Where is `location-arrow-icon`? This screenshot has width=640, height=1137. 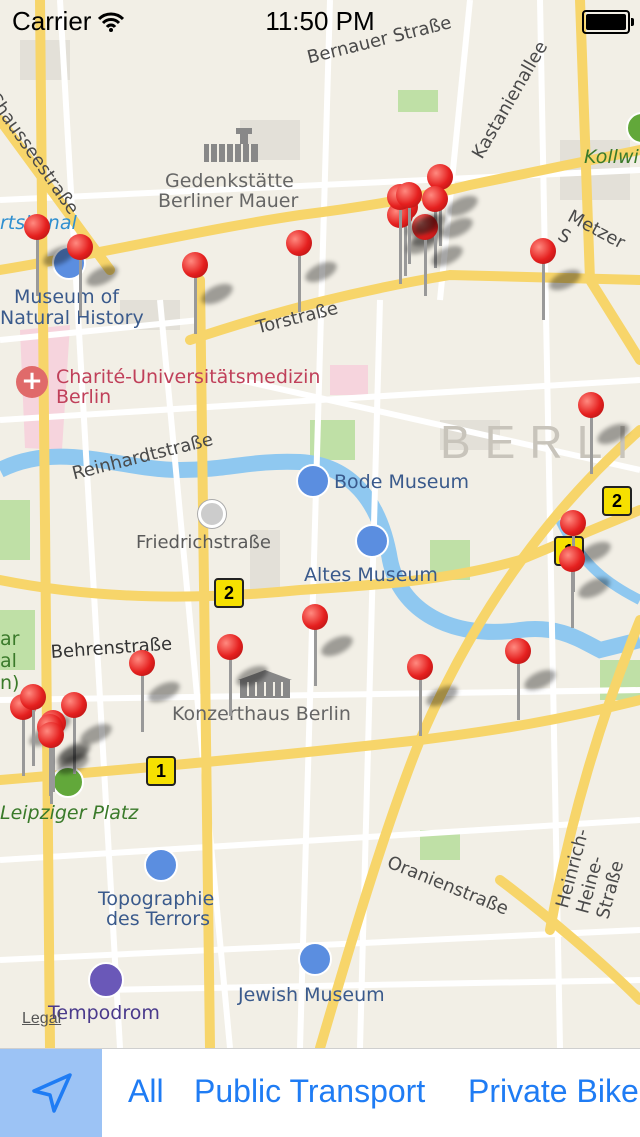
location-arrow-icon is located at coordinates (52, 1093).